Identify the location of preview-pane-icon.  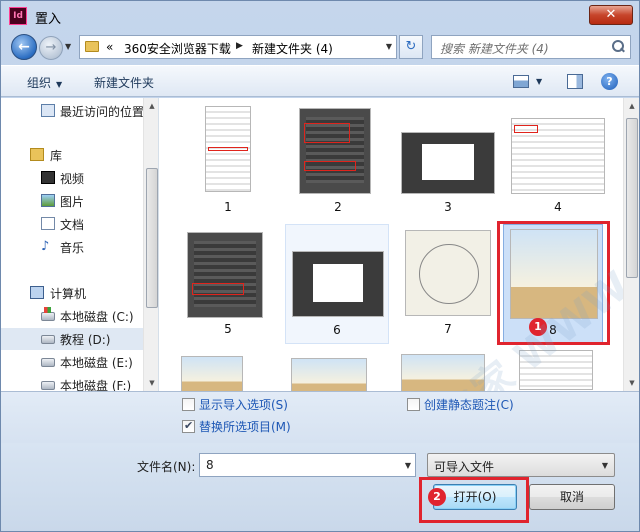
(575, 81).